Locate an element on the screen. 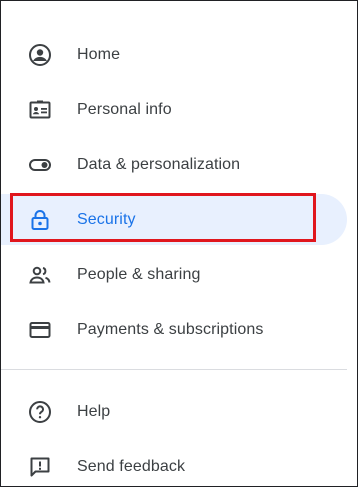  sidebar-item-label: Personal info is located at coordinates (124, 109).